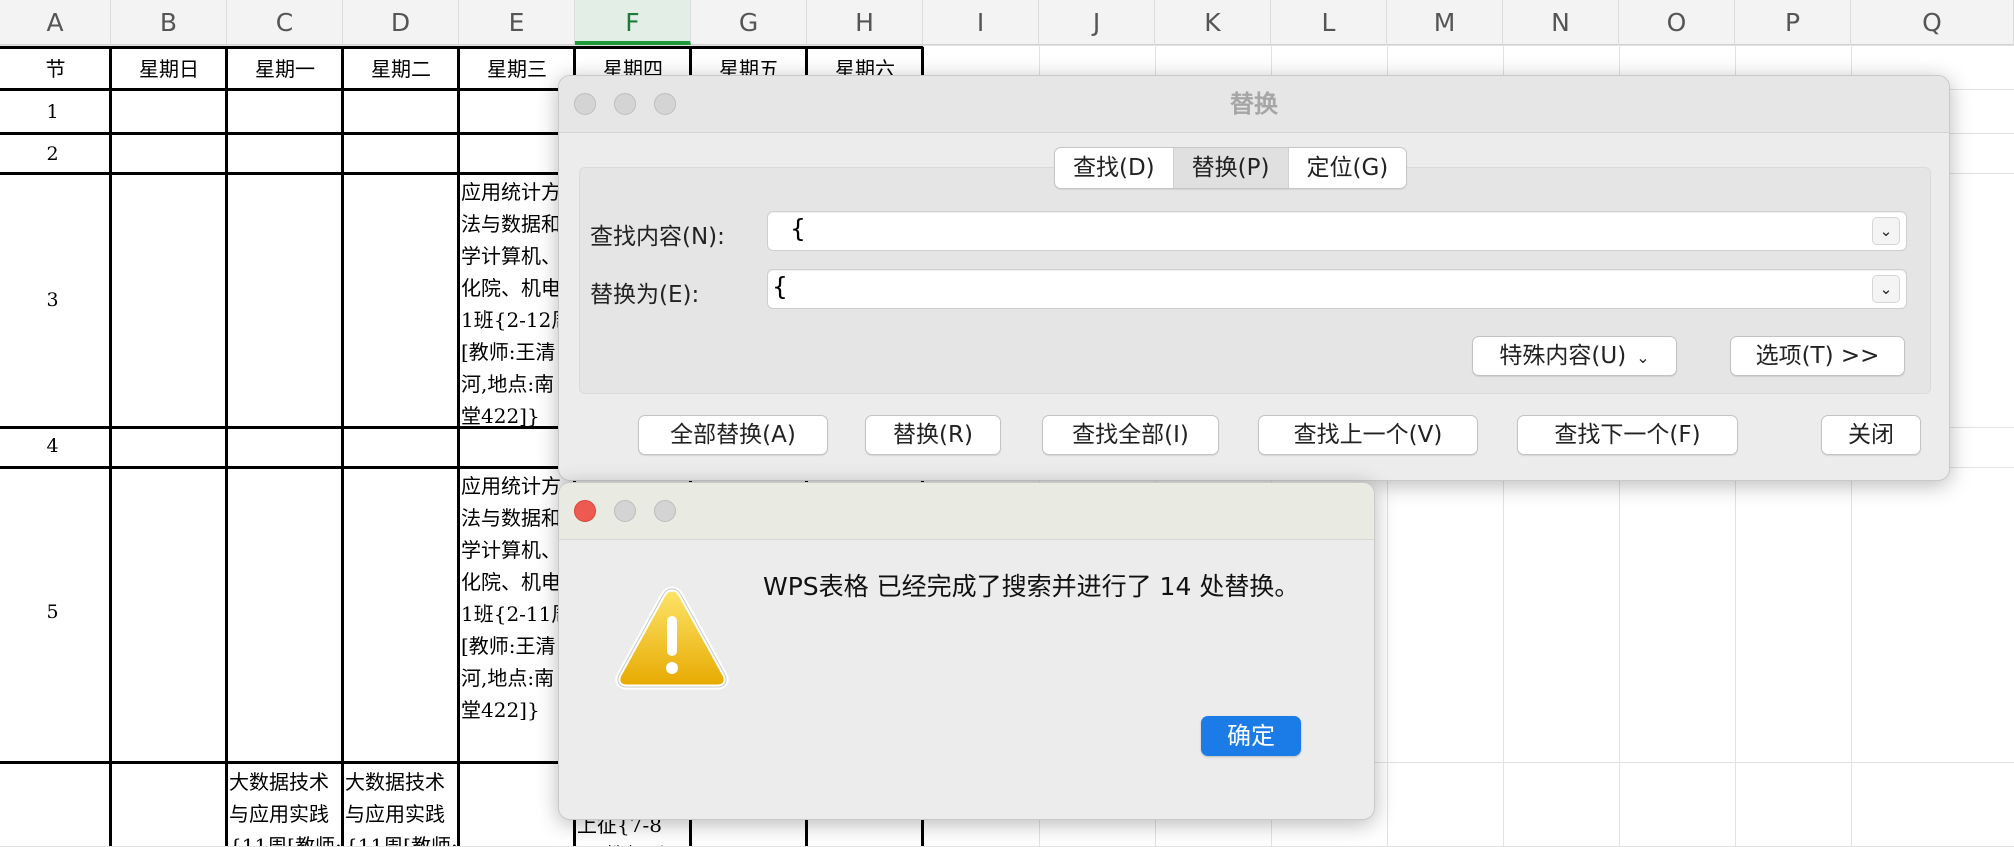  What do you see at coordinates (55, 69) in the screenshot?
I see `cell-A1: 节` at bounding box center [55, 69].